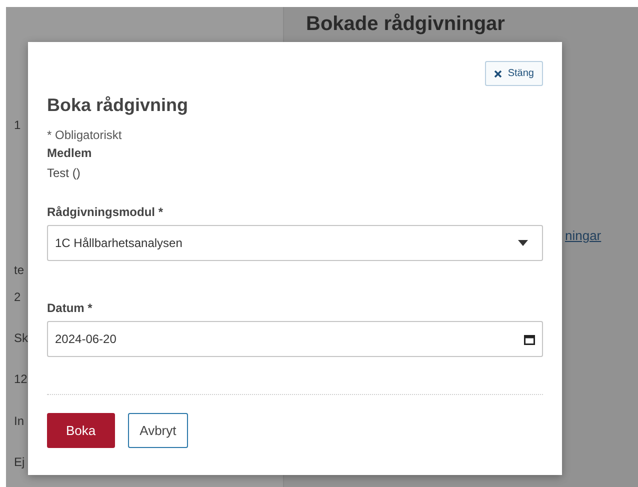 Image resolution: width=638 pixels, height=487 pixels. I want to click on member-label: Medlem, so click(70, 153).